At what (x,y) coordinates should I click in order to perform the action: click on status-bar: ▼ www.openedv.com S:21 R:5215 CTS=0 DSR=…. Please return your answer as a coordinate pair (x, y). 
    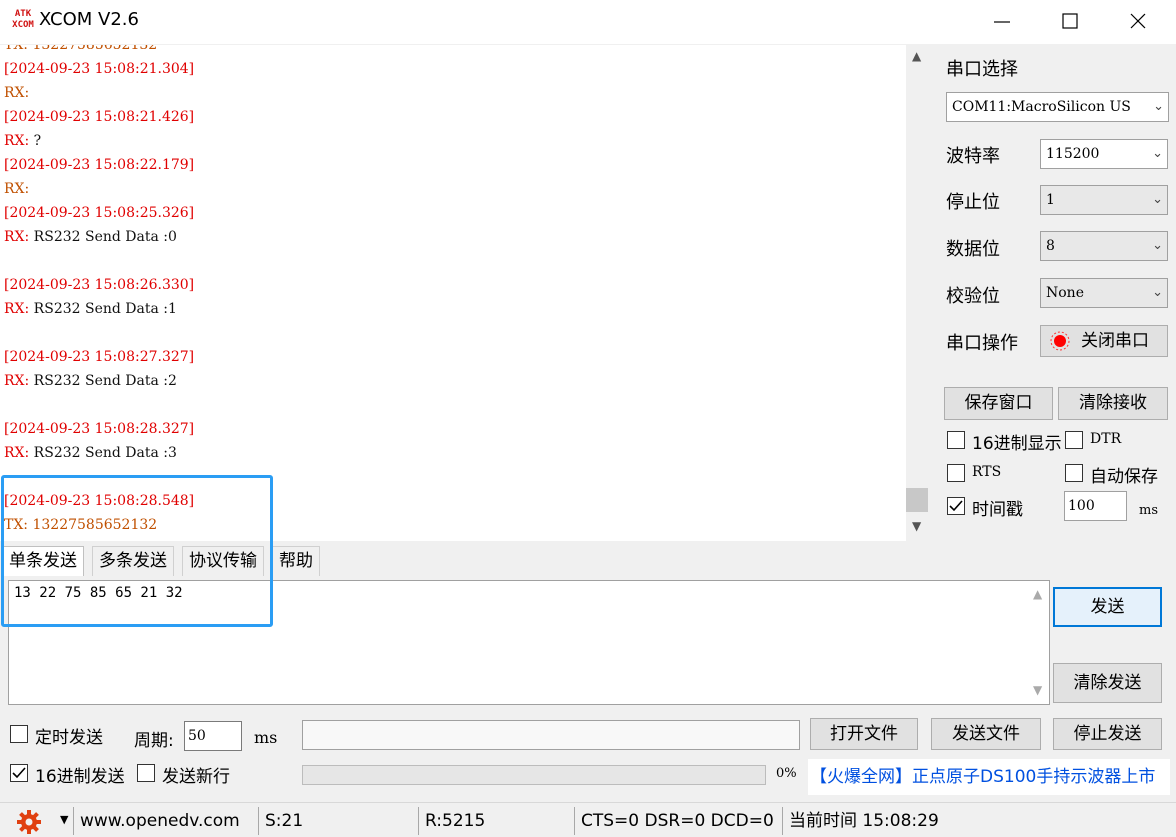
    Looking at the image, I should click on (588, 819).